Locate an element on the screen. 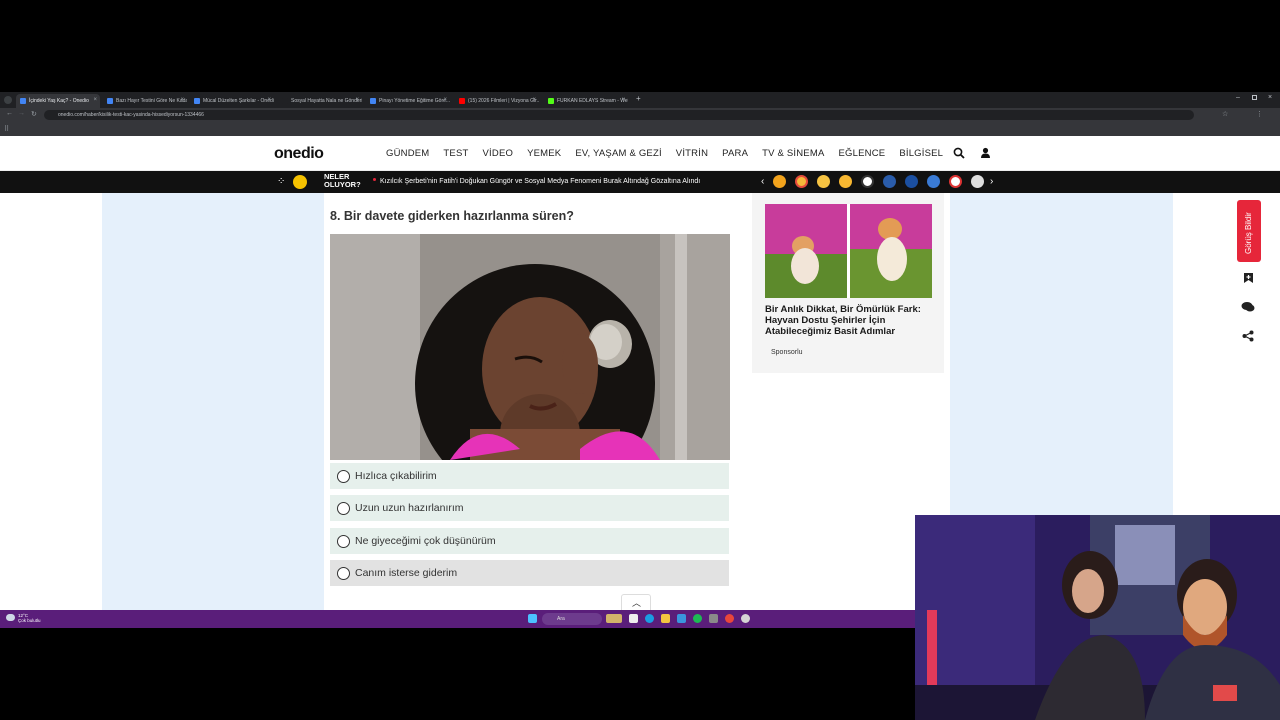  browser-tab: Bazı Hayır Testini Göre Ne Kadar... × is located at coordinates (145, 101).